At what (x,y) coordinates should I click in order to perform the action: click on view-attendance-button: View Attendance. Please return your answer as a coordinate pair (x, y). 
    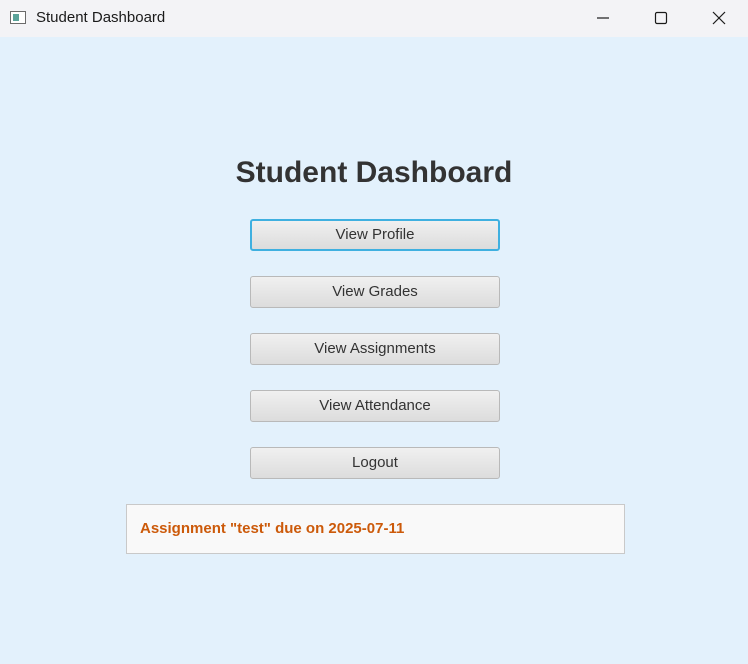
    Looking at the image, I should click on (375, 406).